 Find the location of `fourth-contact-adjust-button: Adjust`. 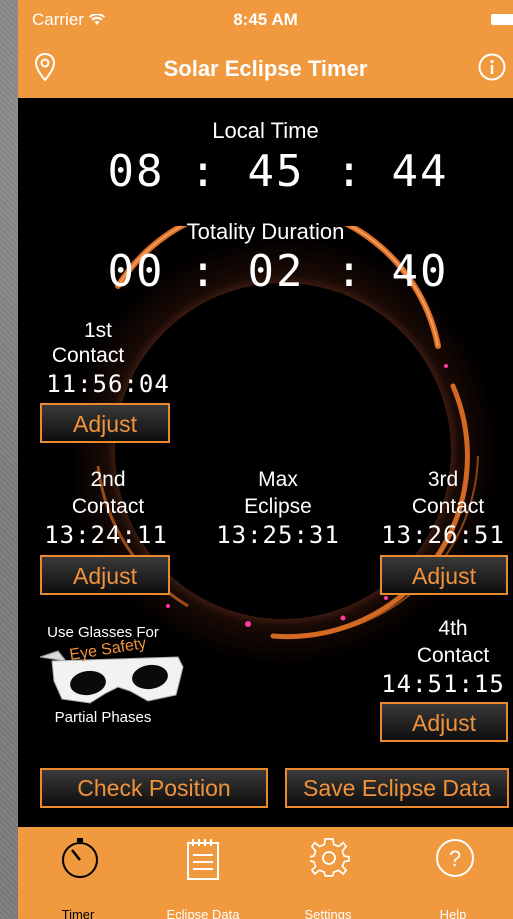

fourth-contact-adjust-button: Adjust is located at coordinates (444, 722).